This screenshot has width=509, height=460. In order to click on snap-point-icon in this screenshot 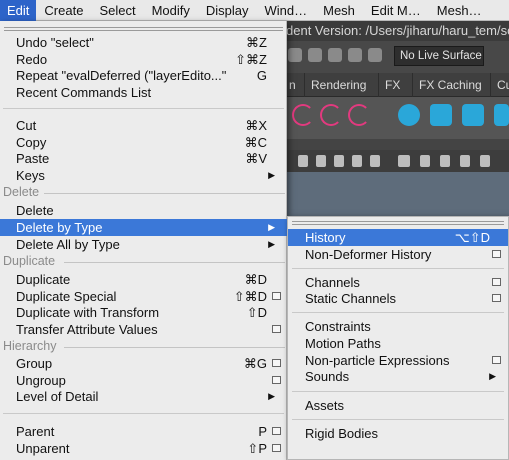, I will do `click(335, 55)`.